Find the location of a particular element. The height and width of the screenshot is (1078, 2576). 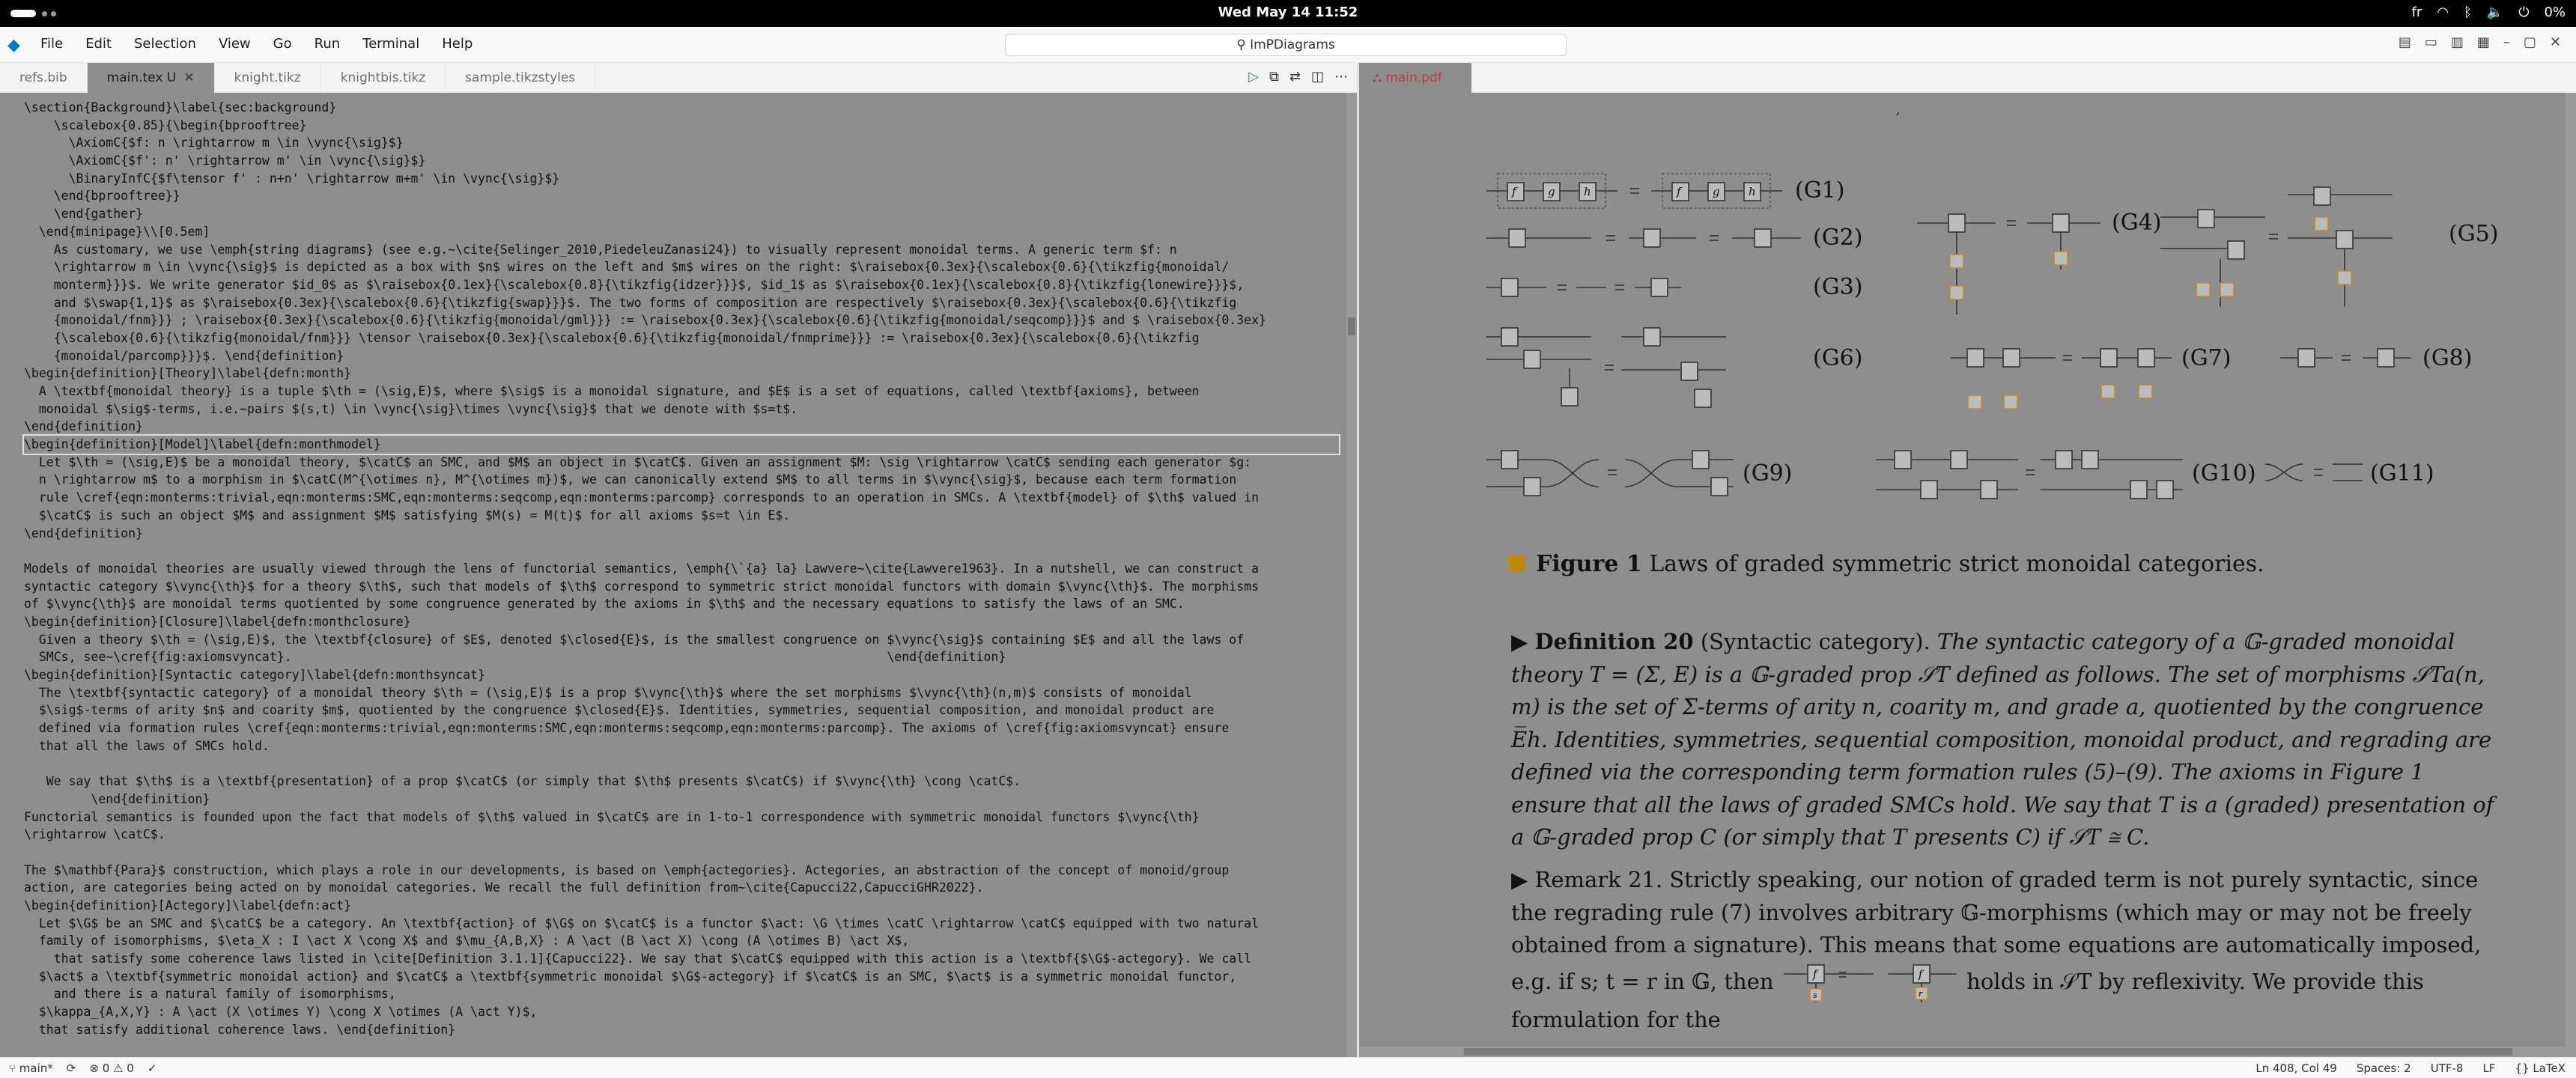

problems-indicator: ⊗ 0 ⚠ 0 is located at coordinates (111, 1068).